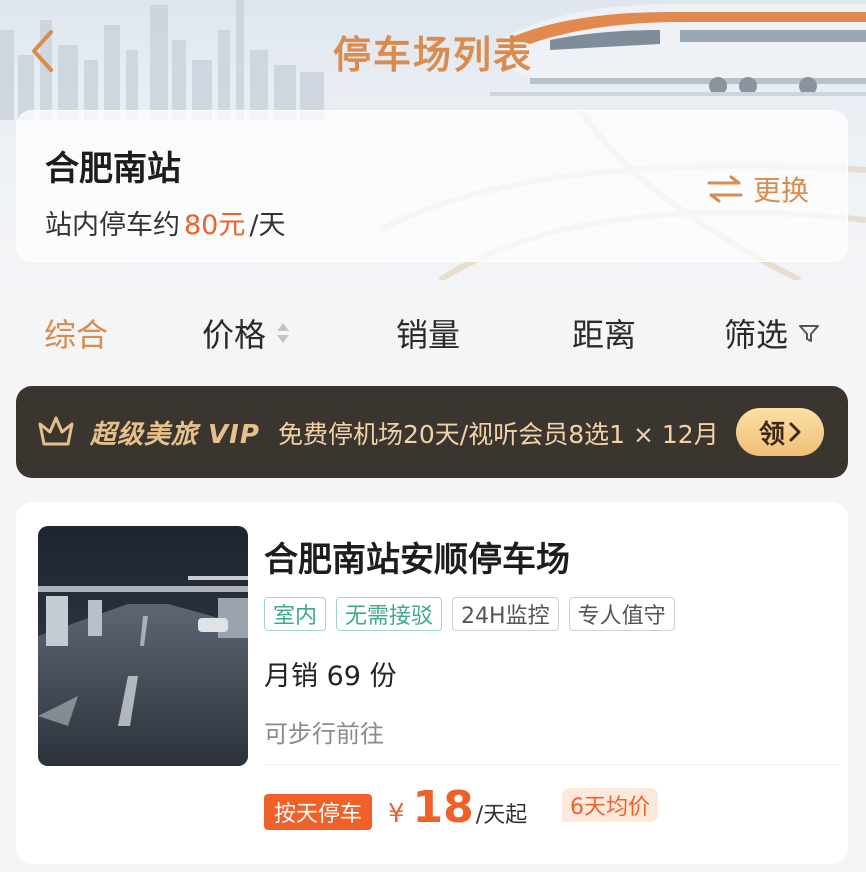 The image size is (866, 872). I want to click on parking-lot-monthly-sales: 月销 69 份, so click(330, 676).